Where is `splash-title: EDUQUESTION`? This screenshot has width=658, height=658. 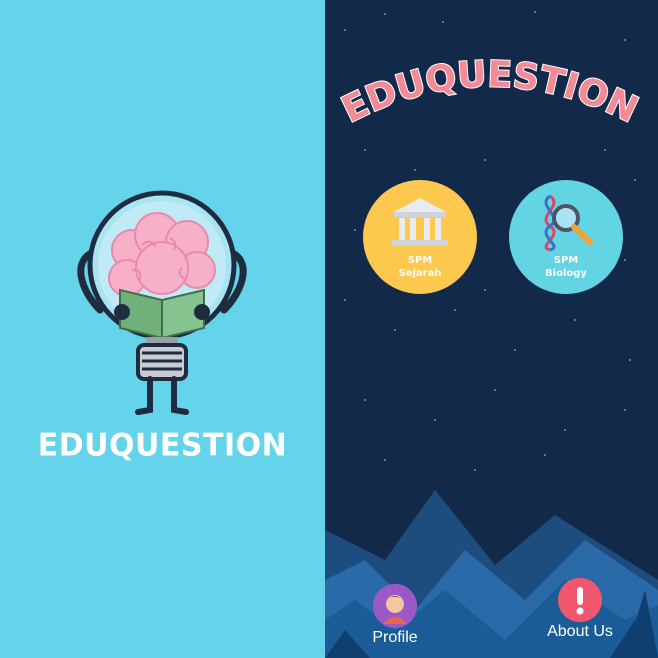 splash-title: EDUQUESTION is located at coordinates (162, 445).